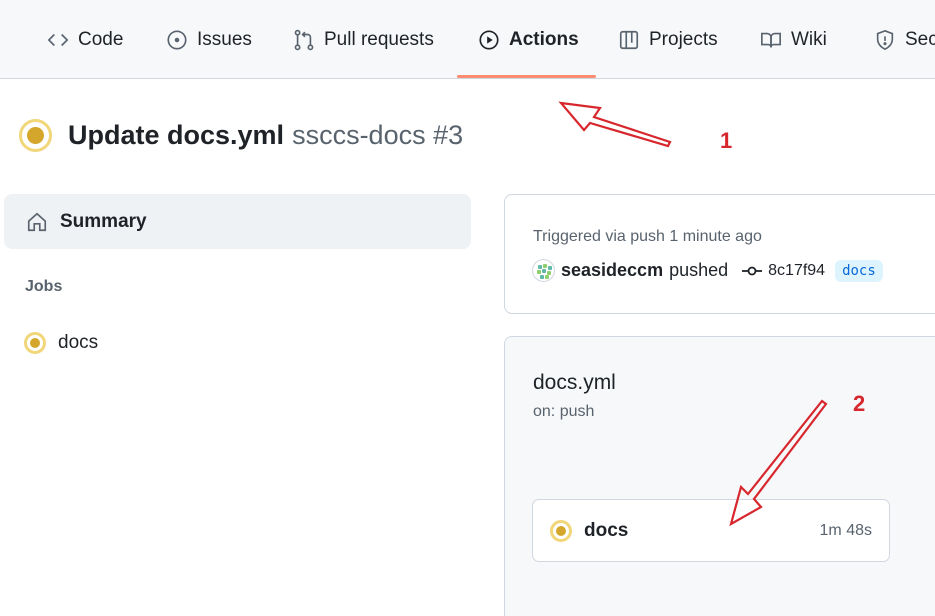 The height and width of the screenshot is (616, 935). What do you see at coordinates (304, 39) in the screenshot?
I see `git-pull-request-icon` at bounding box center [304, 39].